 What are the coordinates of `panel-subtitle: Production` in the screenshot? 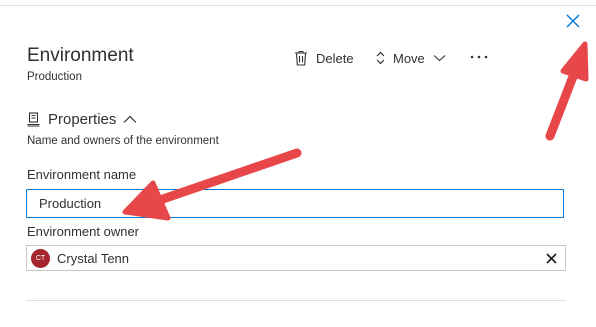 It's located at (54, 77).